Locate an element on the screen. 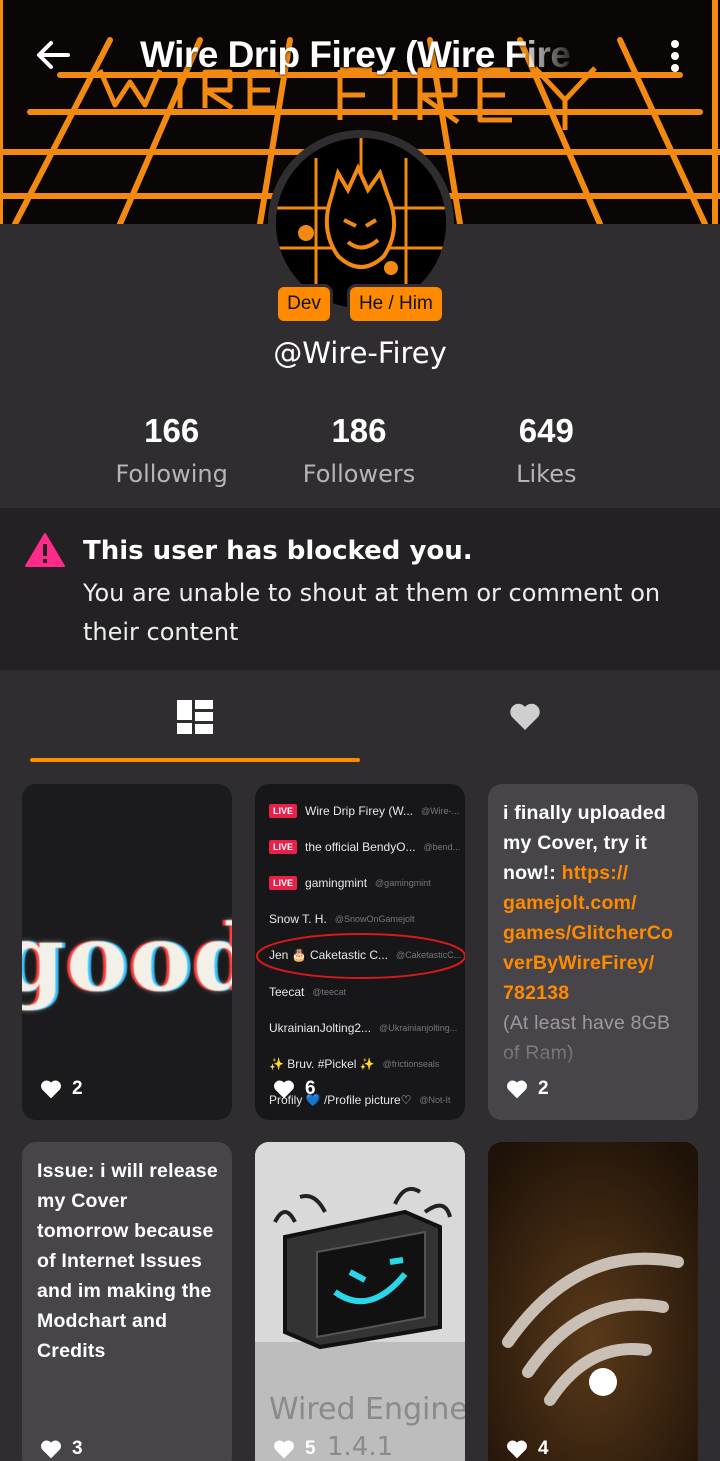 The height and width of the screenshot is (1461, 720). post-likes: 6 is located at coordinates (294, 1089).